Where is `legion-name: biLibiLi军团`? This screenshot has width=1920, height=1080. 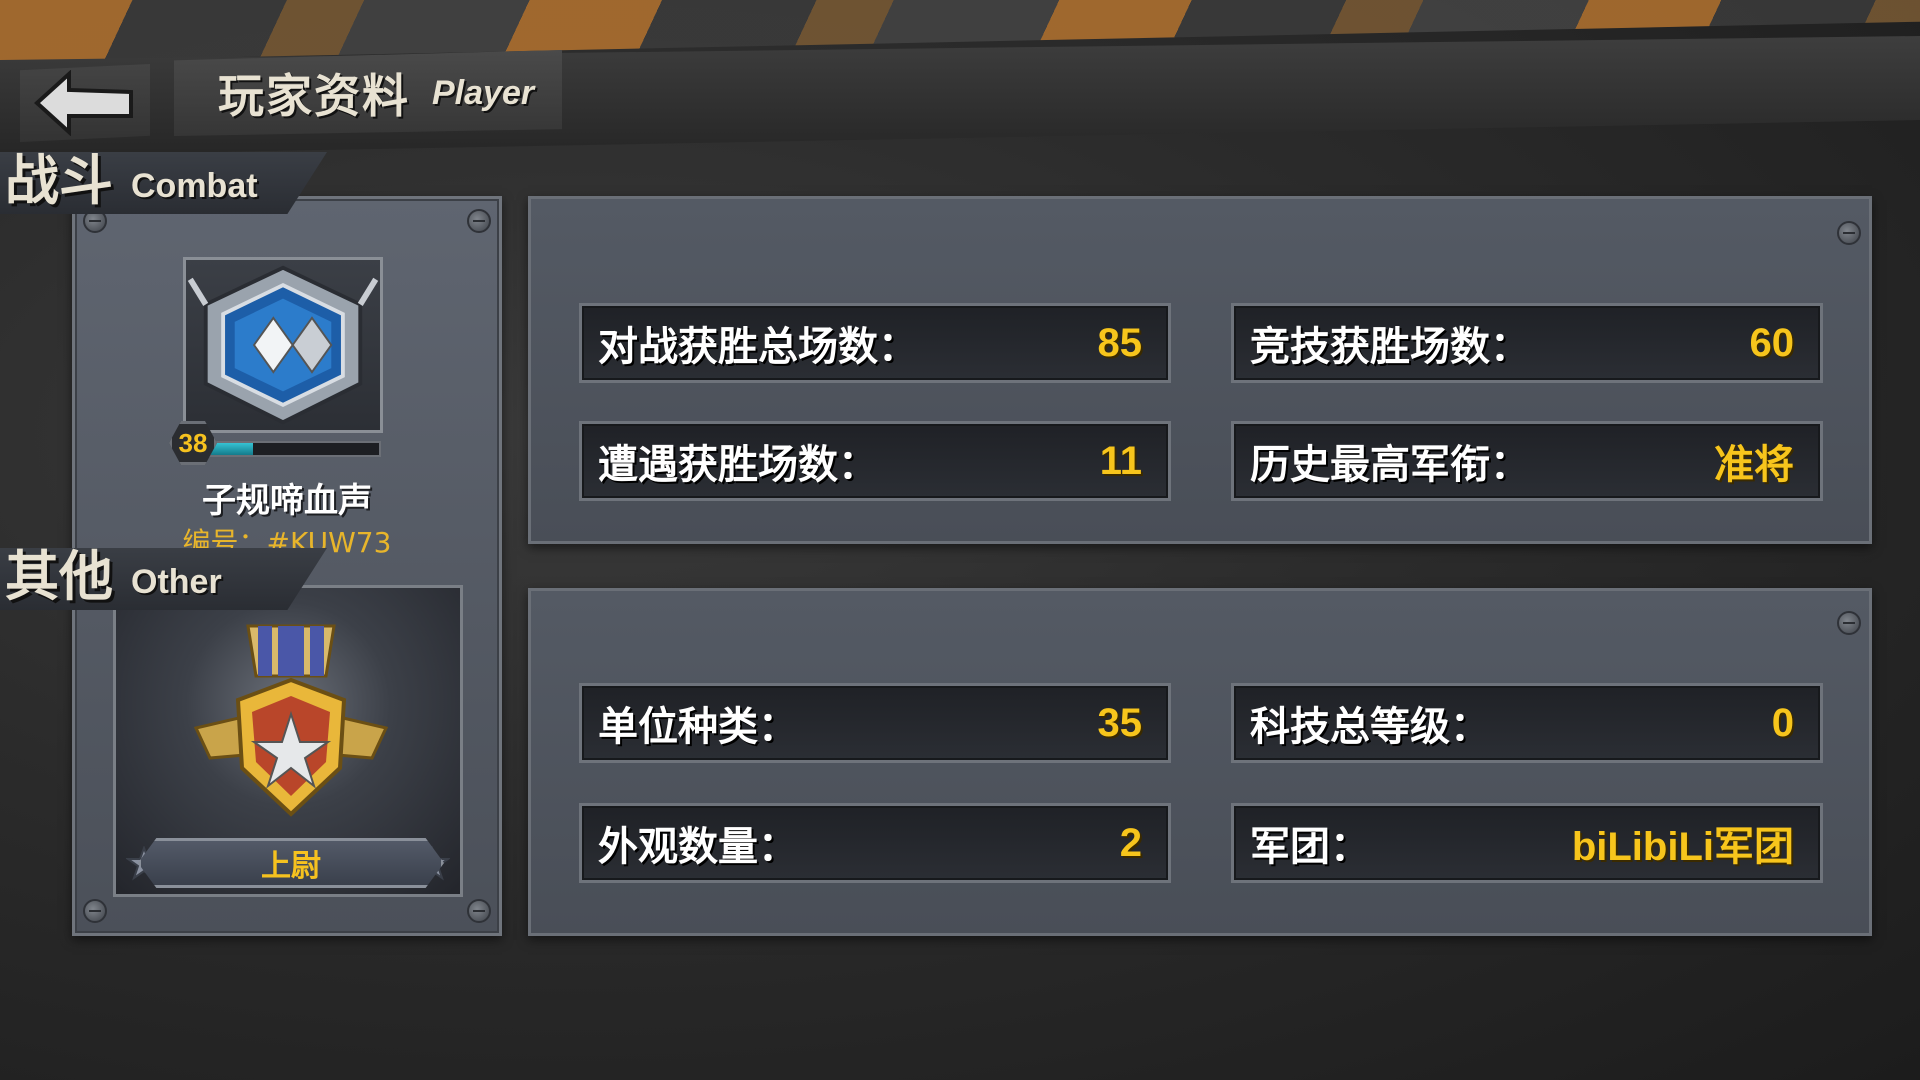
legion-name: biLibiLi军团 is located at coordinates (1683, 843).